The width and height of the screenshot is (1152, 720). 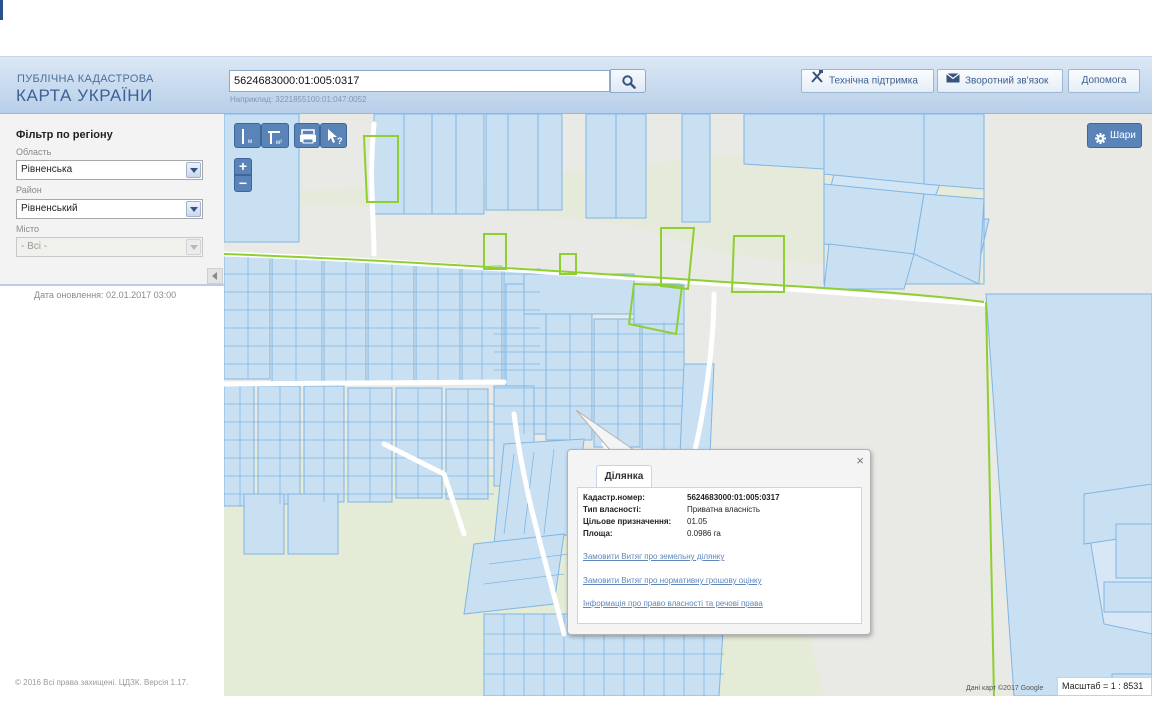 I want to click on envelope-icon, so click(x=953, y=81).